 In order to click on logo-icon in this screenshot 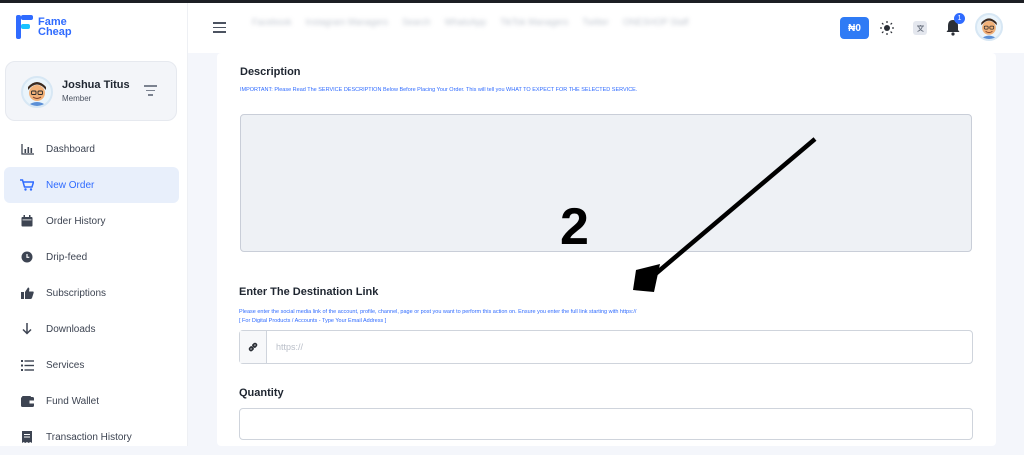, I will do `click(25, 27)`.